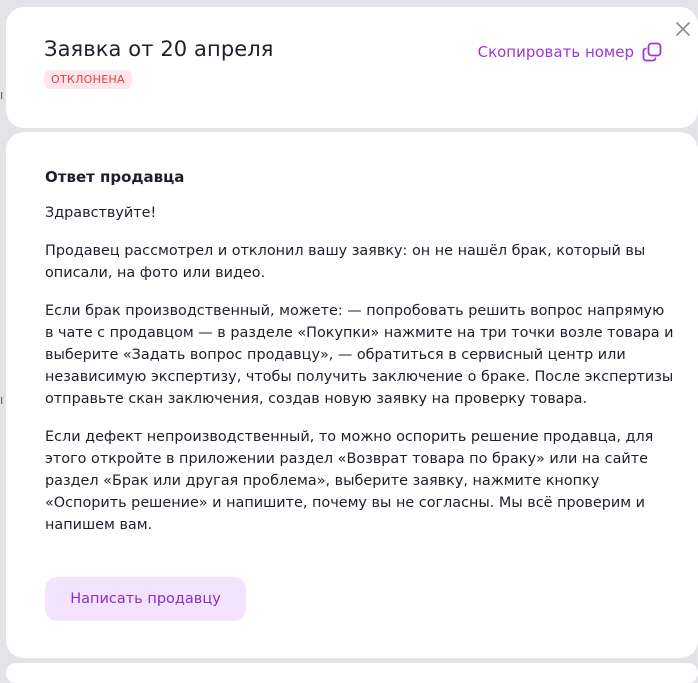 The width and height of the screenshot is (698, 683). Describe the element at coordinates (652, 52) in the screenshot. I see `copy-icon` at that location.